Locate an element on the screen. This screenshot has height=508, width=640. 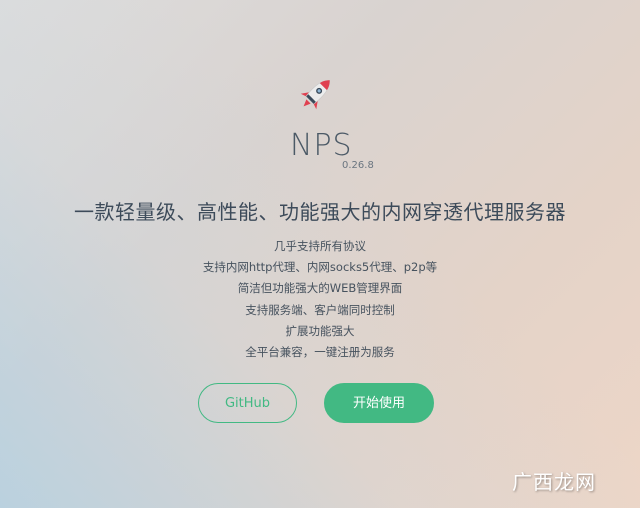
github-button: GitHub is located at coordinates (247, 403).